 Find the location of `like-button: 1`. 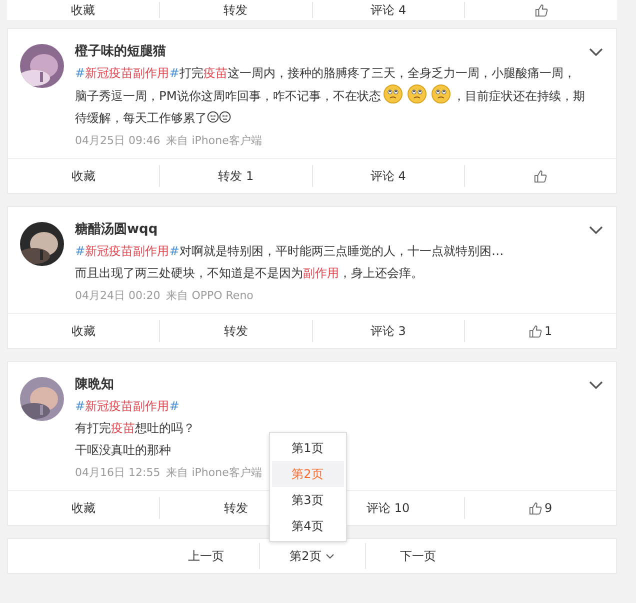

like-button: 1 is located at coordinates (540, 331).